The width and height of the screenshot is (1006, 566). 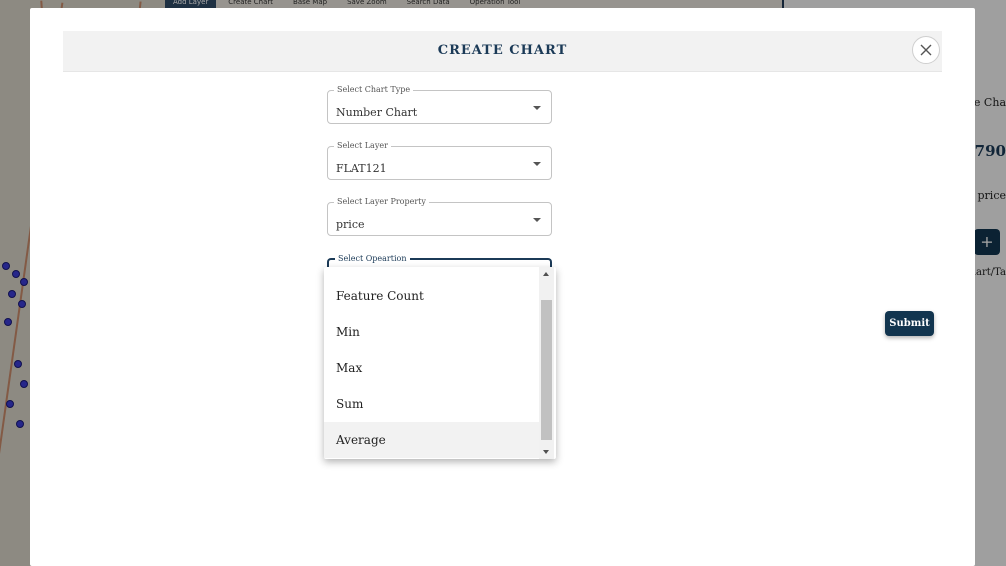 What do you see at coordinates (432, 332) in the screenshot?
I see `option-min: Min` at bounding box center [432, 332].